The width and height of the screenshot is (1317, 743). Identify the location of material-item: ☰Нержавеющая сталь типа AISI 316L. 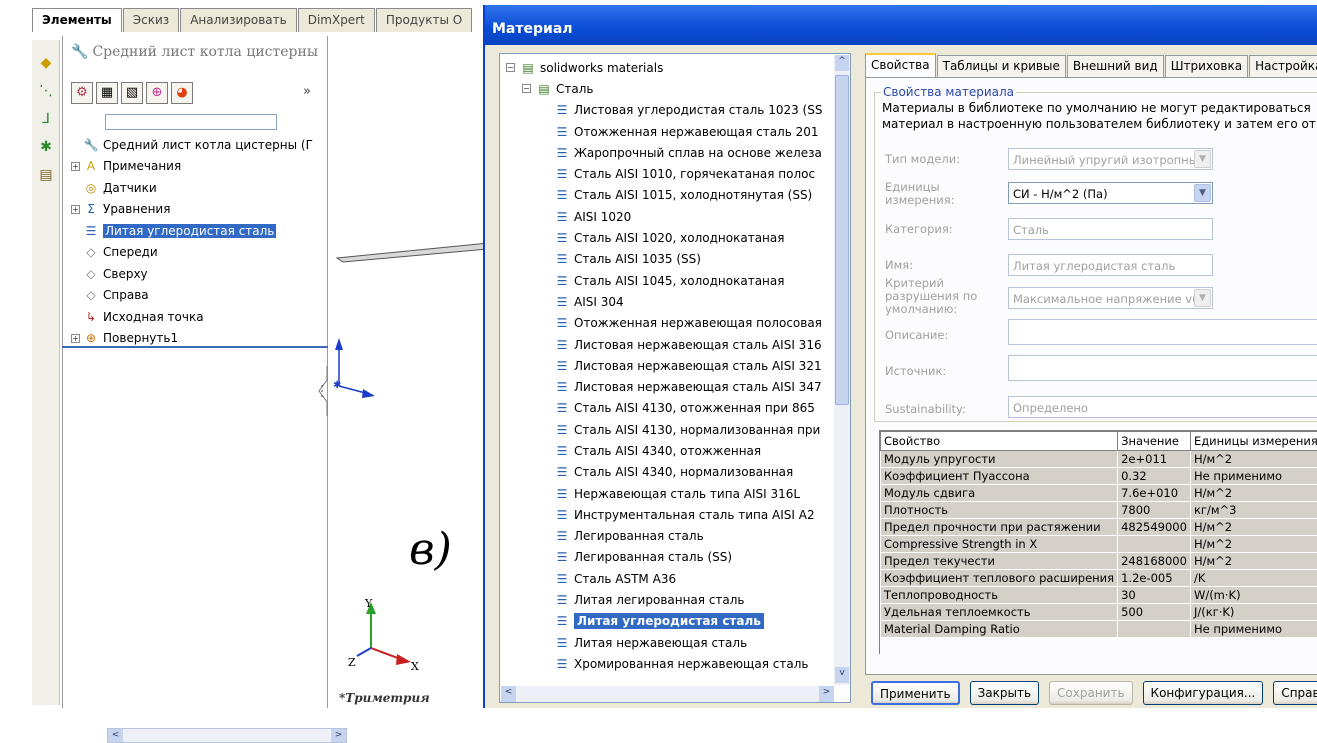
(671, 493).